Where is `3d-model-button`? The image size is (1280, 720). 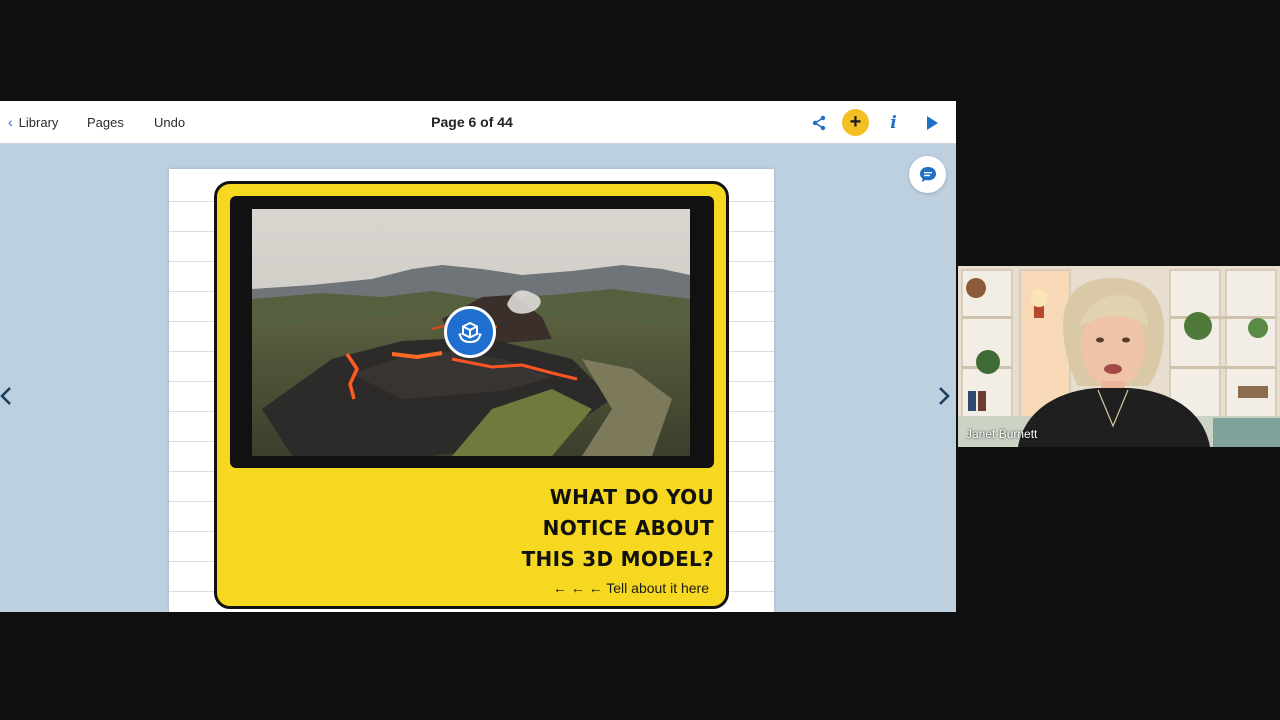
3d-model-button is located at coordinates (470, 332).